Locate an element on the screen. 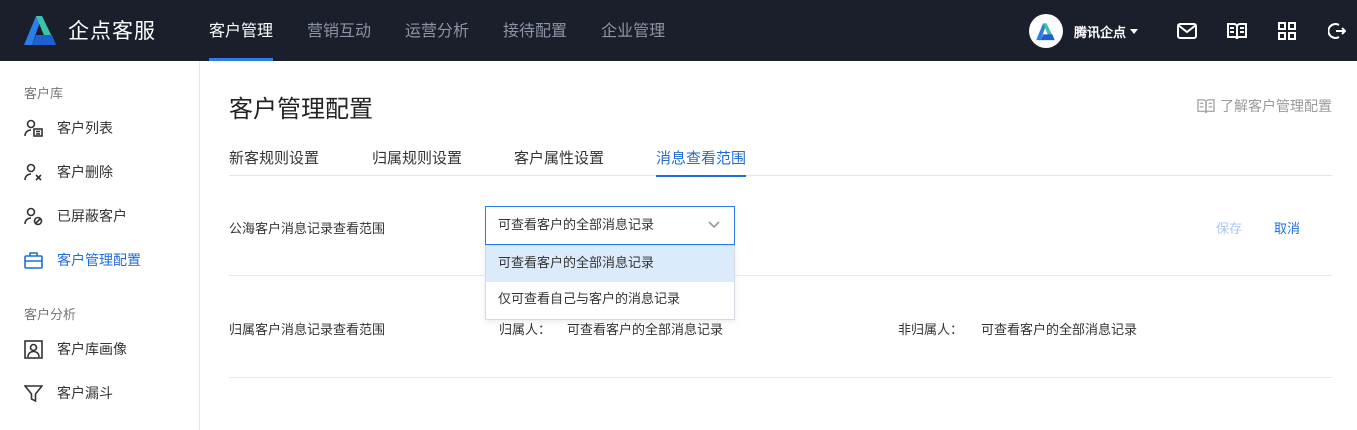  sidebar-item-blocked-customers: 已屏蔽客户 is located at coordinates (75, 216).